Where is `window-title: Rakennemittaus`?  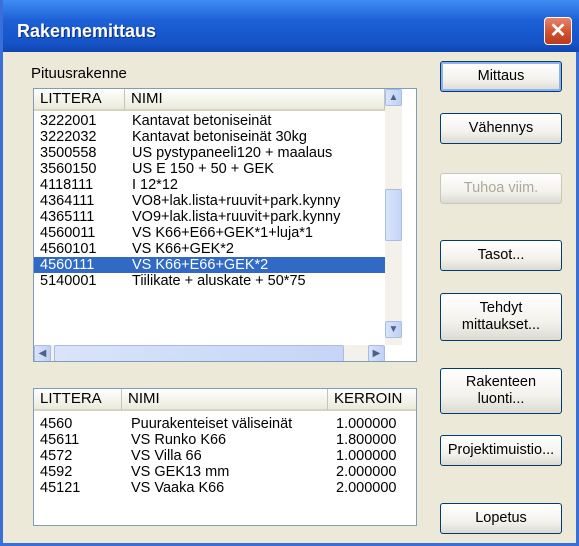 window-title: Rakennemittaus is located at coordinates (87, 31).